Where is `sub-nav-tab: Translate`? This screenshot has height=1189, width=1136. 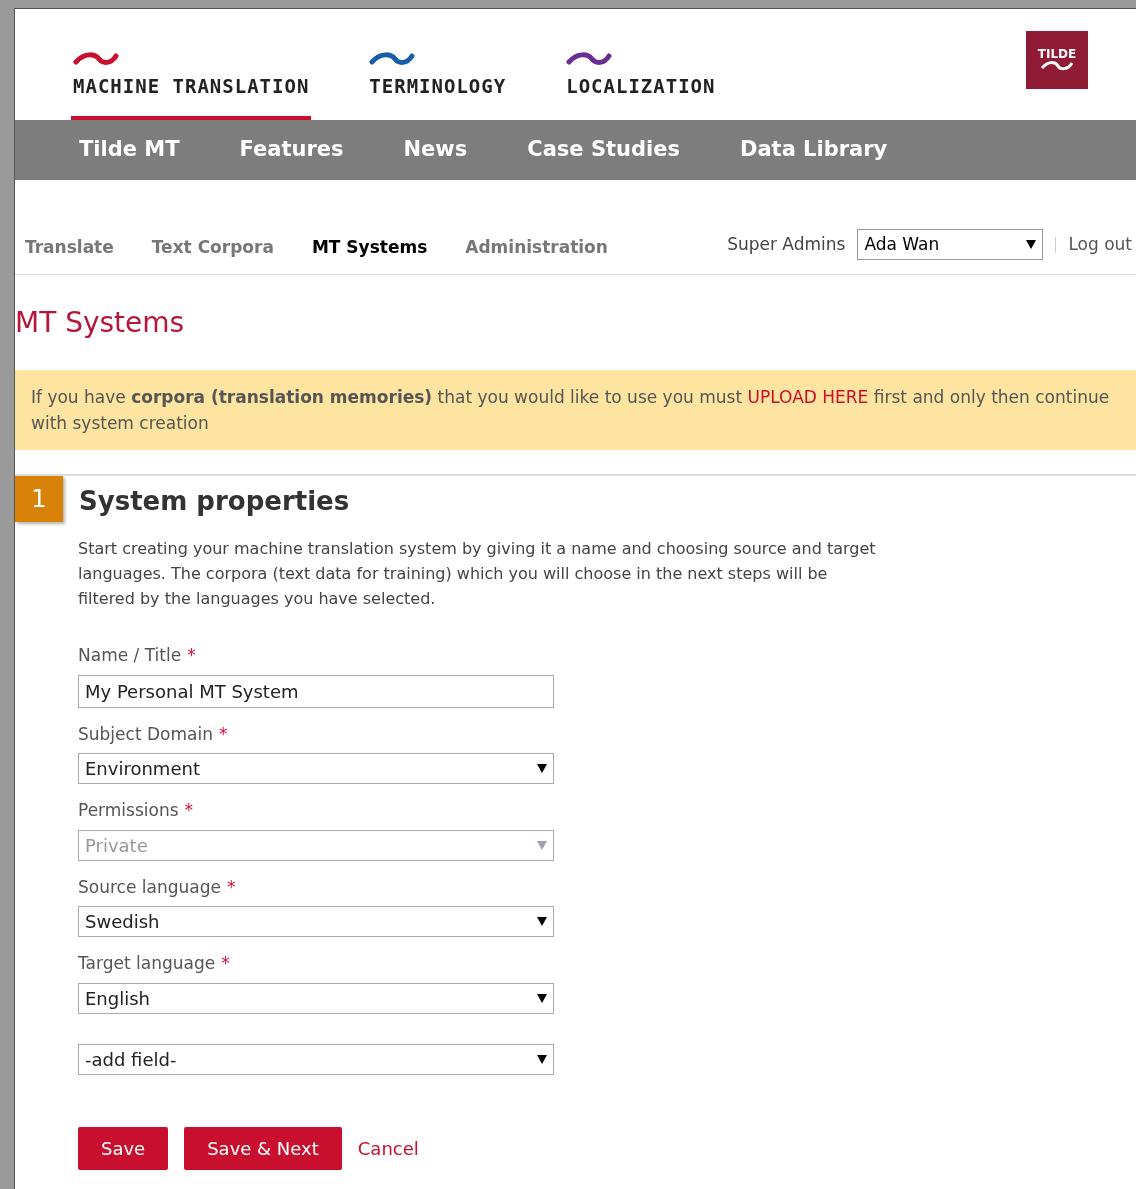 sub-nav-tab: Translate is located at coordinates (69, 247).